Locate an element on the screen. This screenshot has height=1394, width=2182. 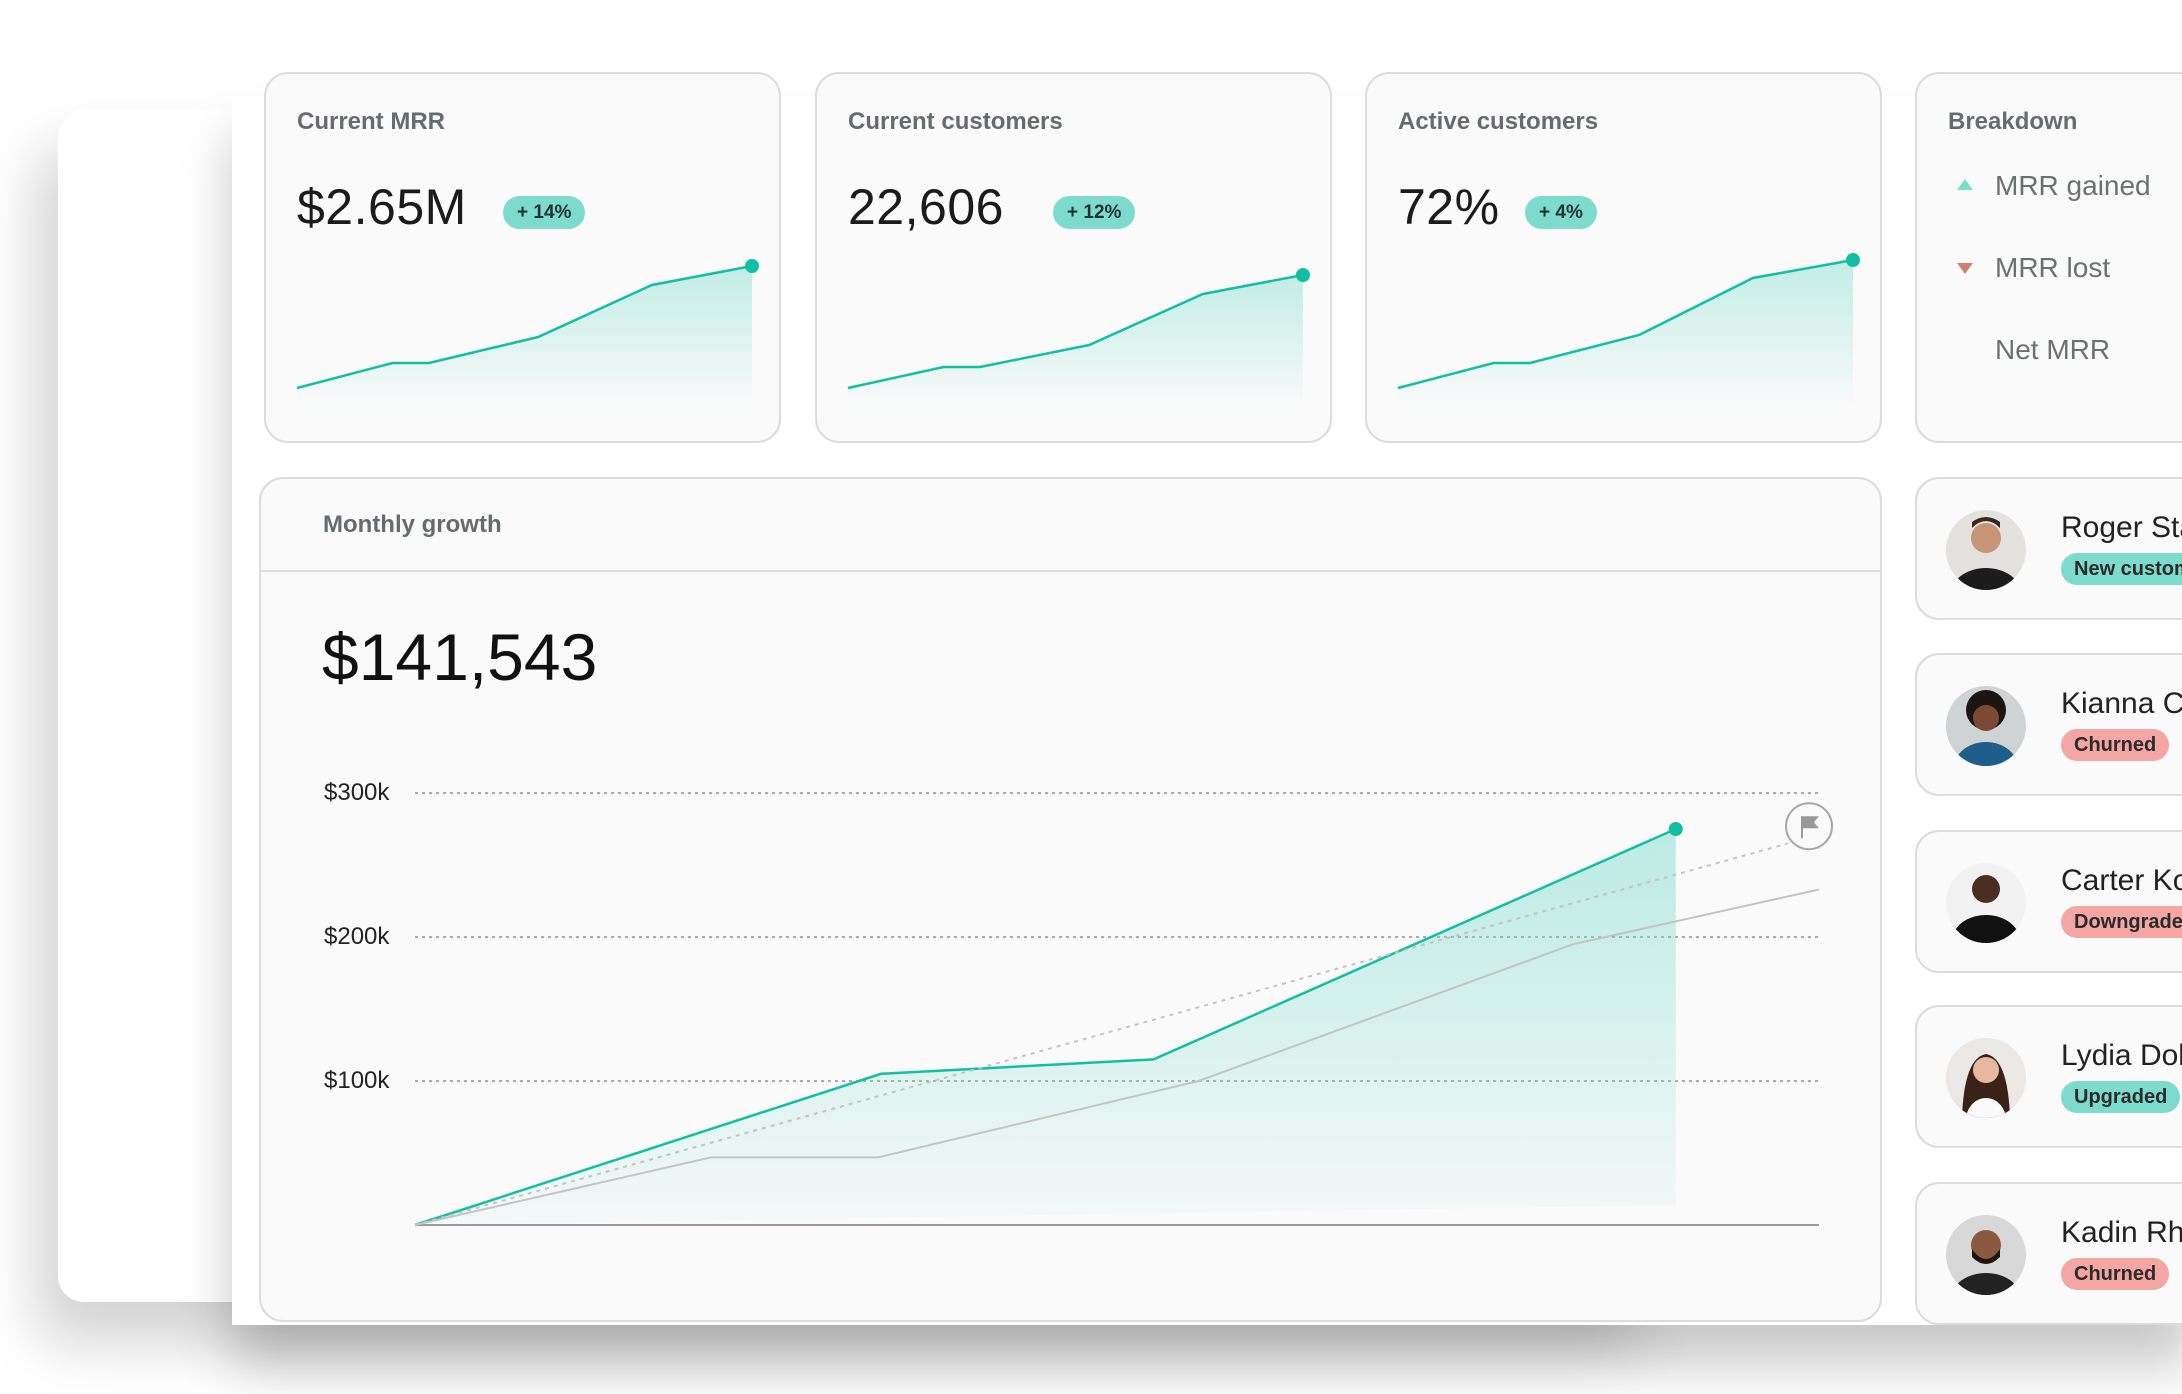
kpi-card-current-mrr: Current MRR $2.65M + 14% is located at coordinates (522, 257).